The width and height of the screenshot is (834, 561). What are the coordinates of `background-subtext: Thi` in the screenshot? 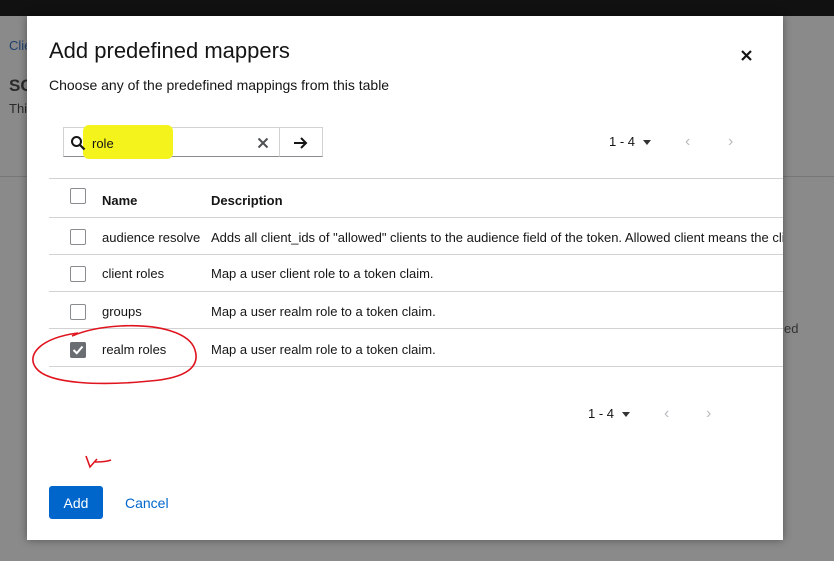 It's located at (18, 108).